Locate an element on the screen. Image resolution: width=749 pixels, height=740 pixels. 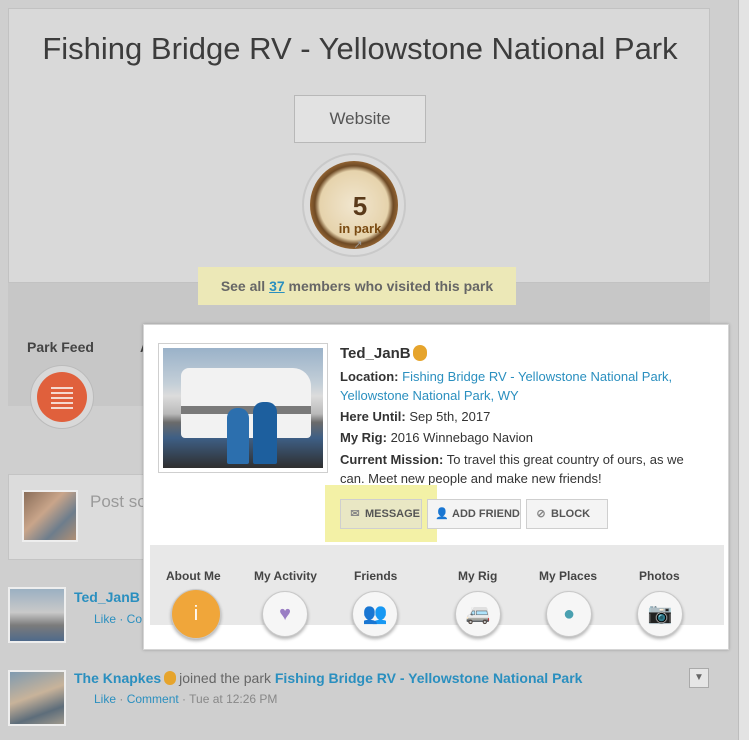
in-park-counter: 5 in park ↗ is located at coordinates (354, 205).